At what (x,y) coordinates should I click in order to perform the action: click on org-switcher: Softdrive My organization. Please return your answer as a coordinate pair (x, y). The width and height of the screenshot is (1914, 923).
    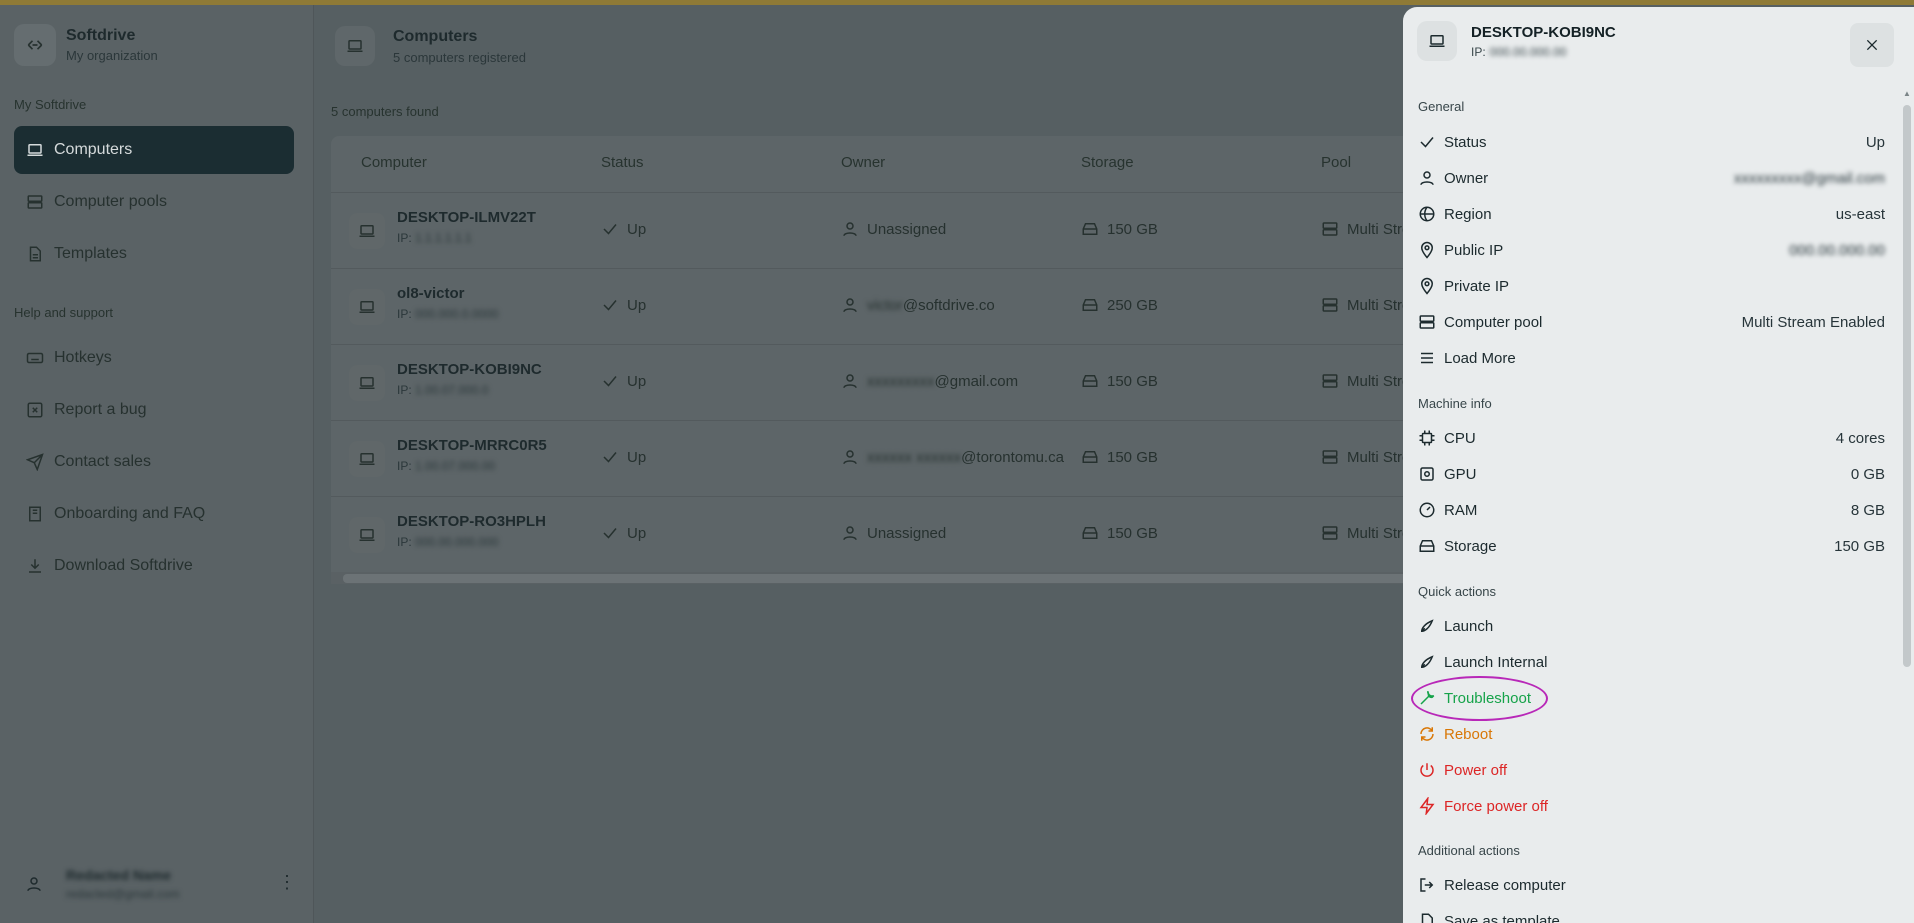
    Looking at the image, I should click on (86, 45).